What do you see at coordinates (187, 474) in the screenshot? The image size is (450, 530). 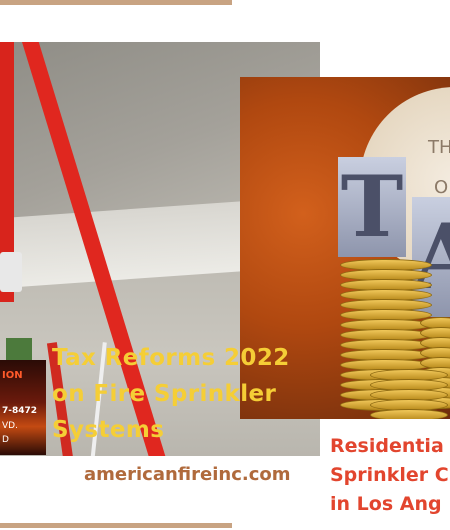 I see `site-link: americanfireinc.com` at bounding box center [187, 474].